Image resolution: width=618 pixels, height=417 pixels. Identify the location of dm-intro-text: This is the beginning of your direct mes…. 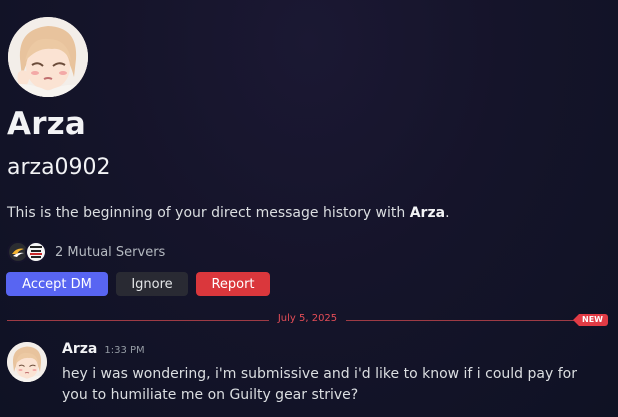
(228, 213).